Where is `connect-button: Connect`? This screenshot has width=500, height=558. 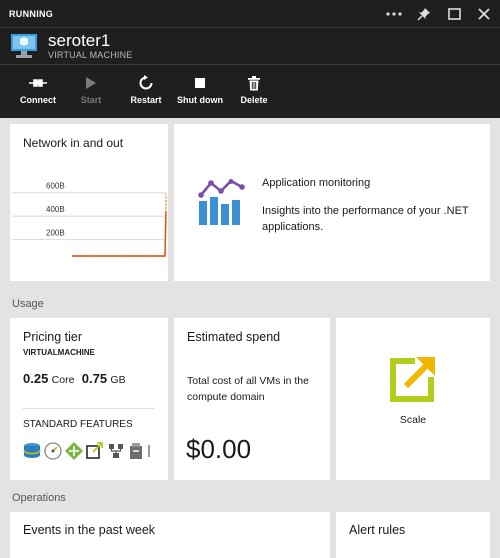 connect-button: Connect is located at coordinates (38, 89).